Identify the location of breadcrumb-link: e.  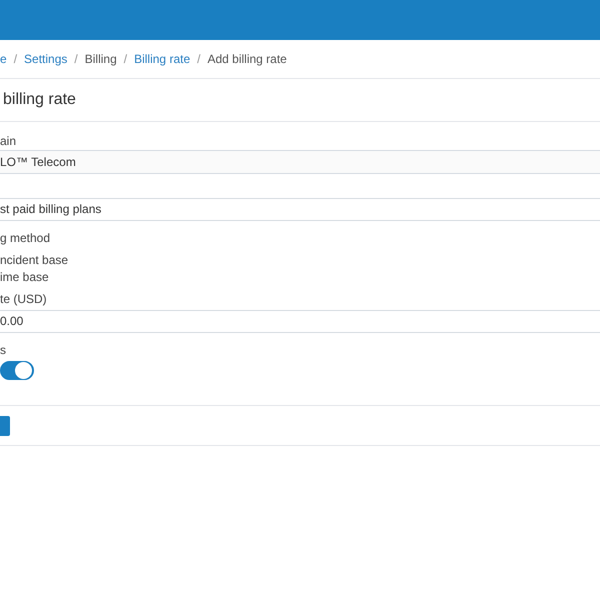
(3, 59).